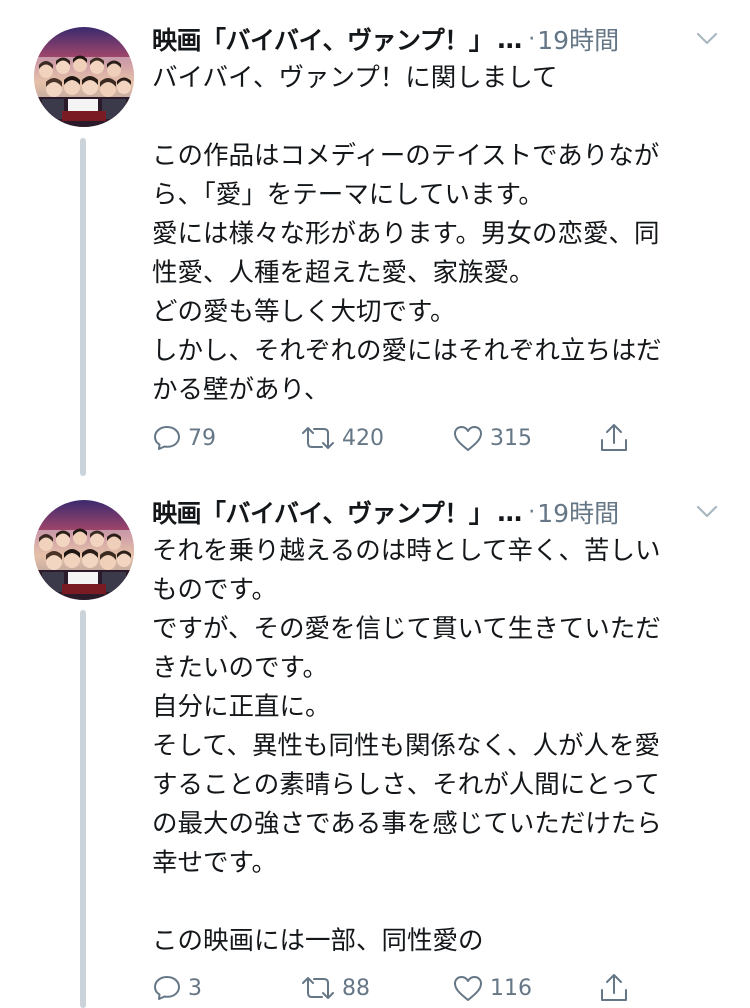  What do you see at coordinates (406, 629) in the screenshot?
I see `tweet-text-line: ですが、その愛を信じて貫いて生きていただ` at bounding box center [406, 629].